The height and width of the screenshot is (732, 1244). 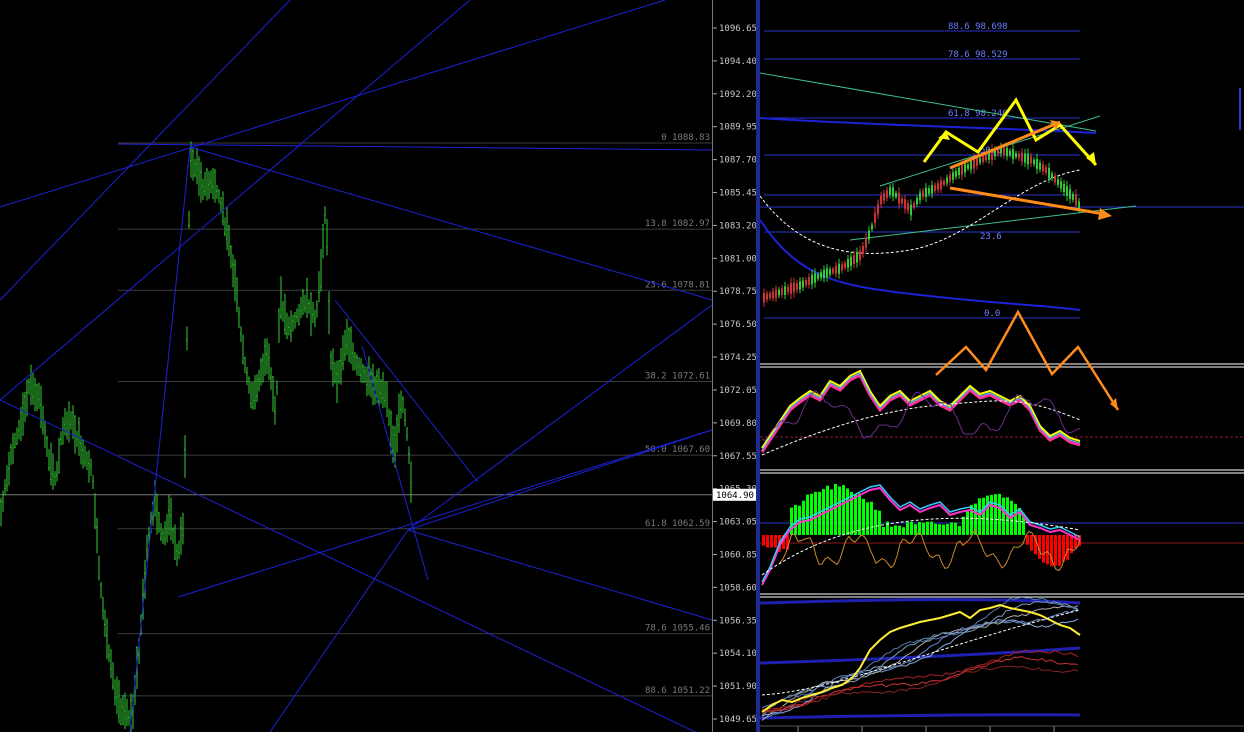 What do you see at coordinates (921, 411) in the screenshot?
I see `oscillator-line-cyan` at bounding box center [921, 411].